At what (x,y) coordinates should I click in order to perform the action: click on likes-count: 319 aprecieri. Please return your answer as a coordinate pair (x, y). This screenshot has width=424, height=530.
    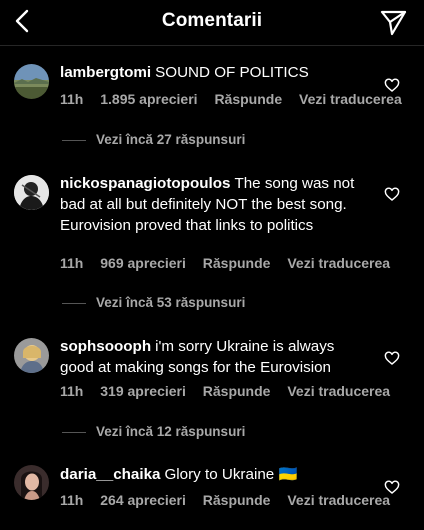
    Looking at the image, I should click on (143, 391).